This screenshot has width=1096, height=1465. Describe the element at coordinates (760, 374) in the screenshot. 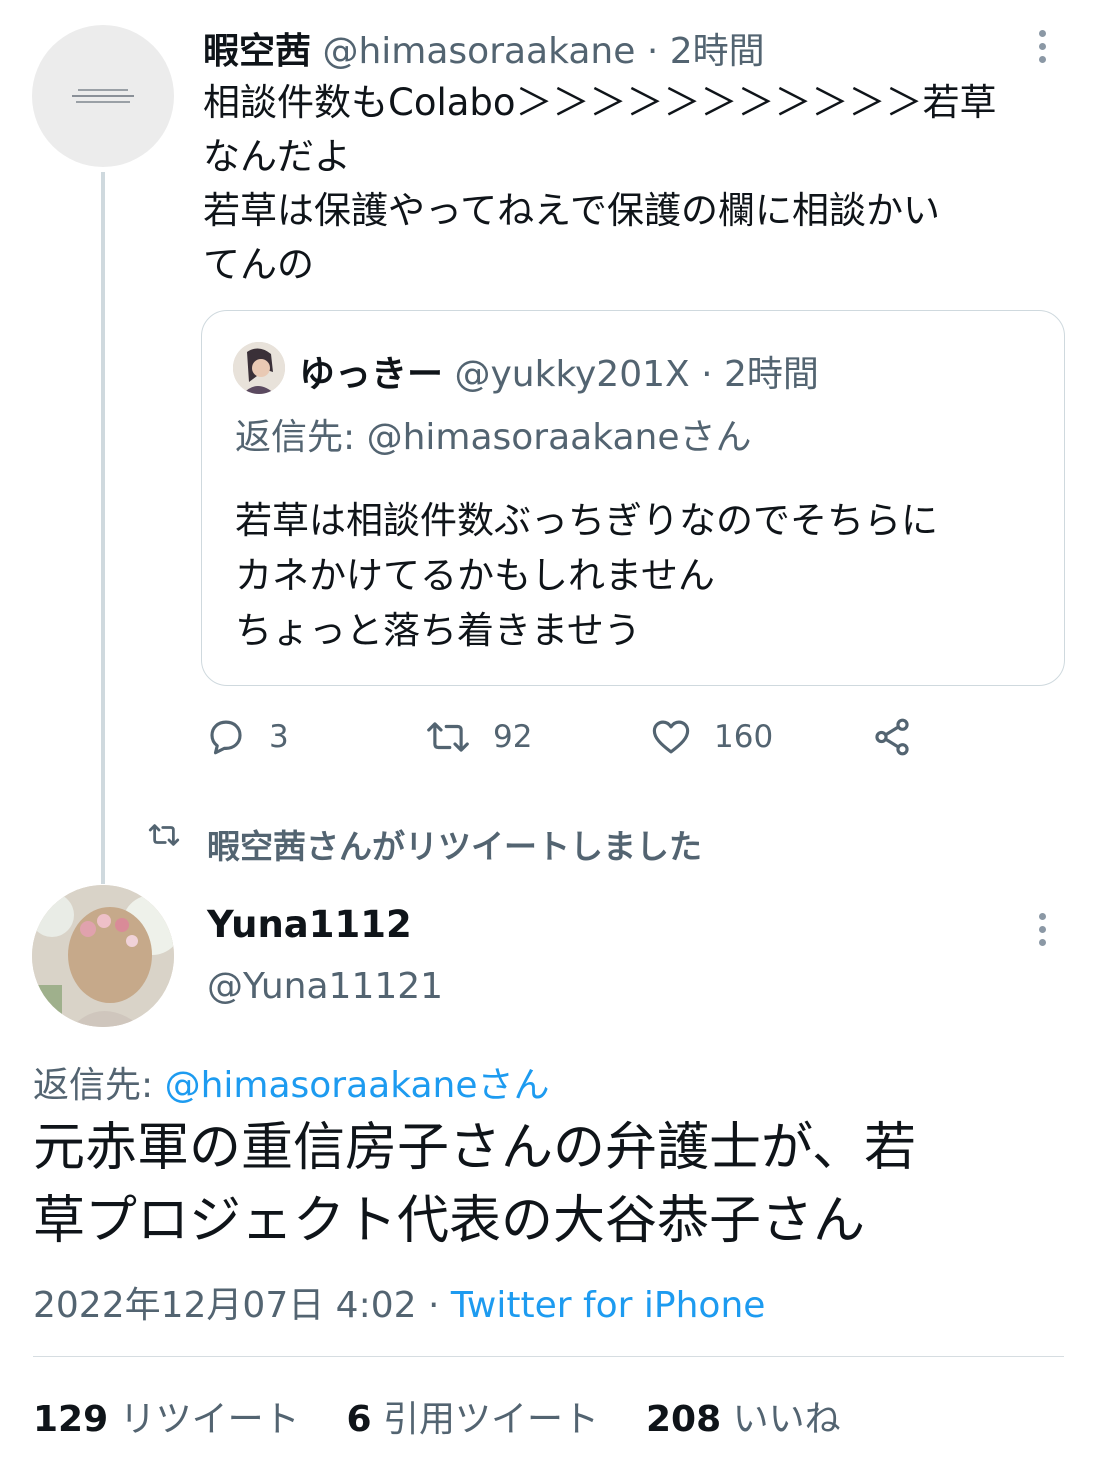

I see `quote-time: · 2時間` at that location.